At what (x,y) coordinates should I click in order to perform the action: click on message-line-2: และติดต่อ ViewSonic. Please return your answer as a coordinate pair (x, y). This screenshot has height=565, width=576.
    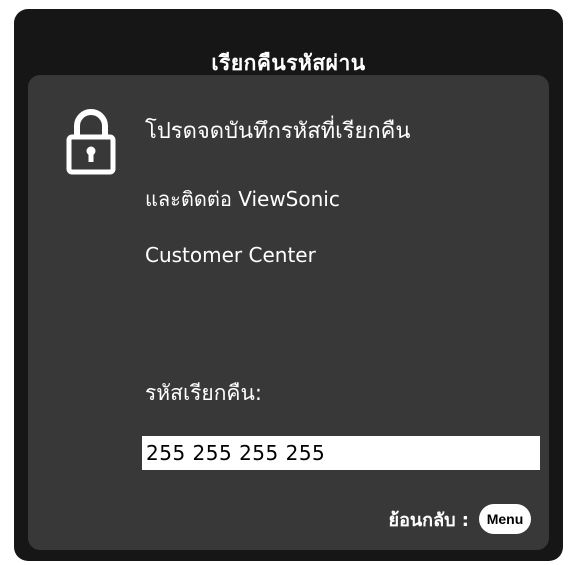
    Looking at the image, I should click on (242, 199).